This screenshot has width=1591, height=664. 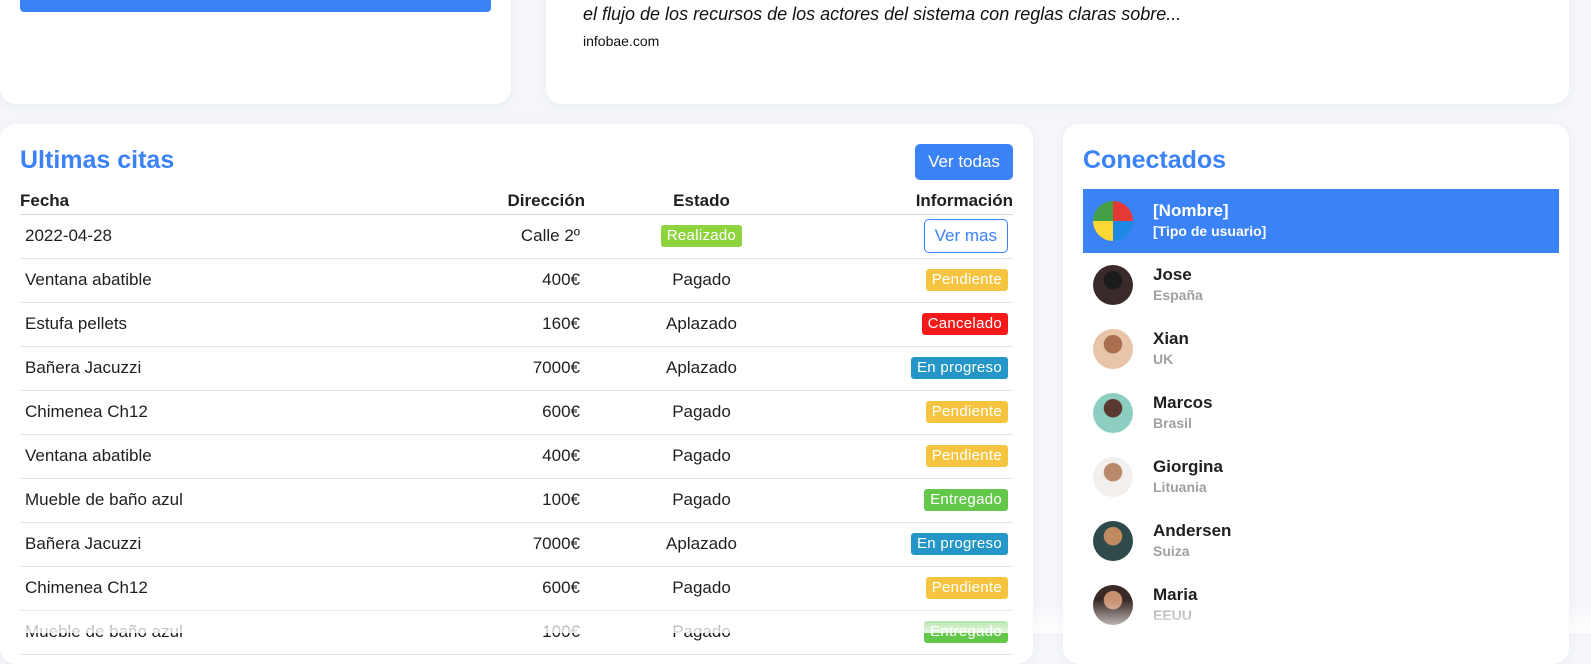 What do you see at coordinates (1321, 541) in the screenshot?
I see `user-item: Andersen Suiza` at bounding box center [1321, 541].